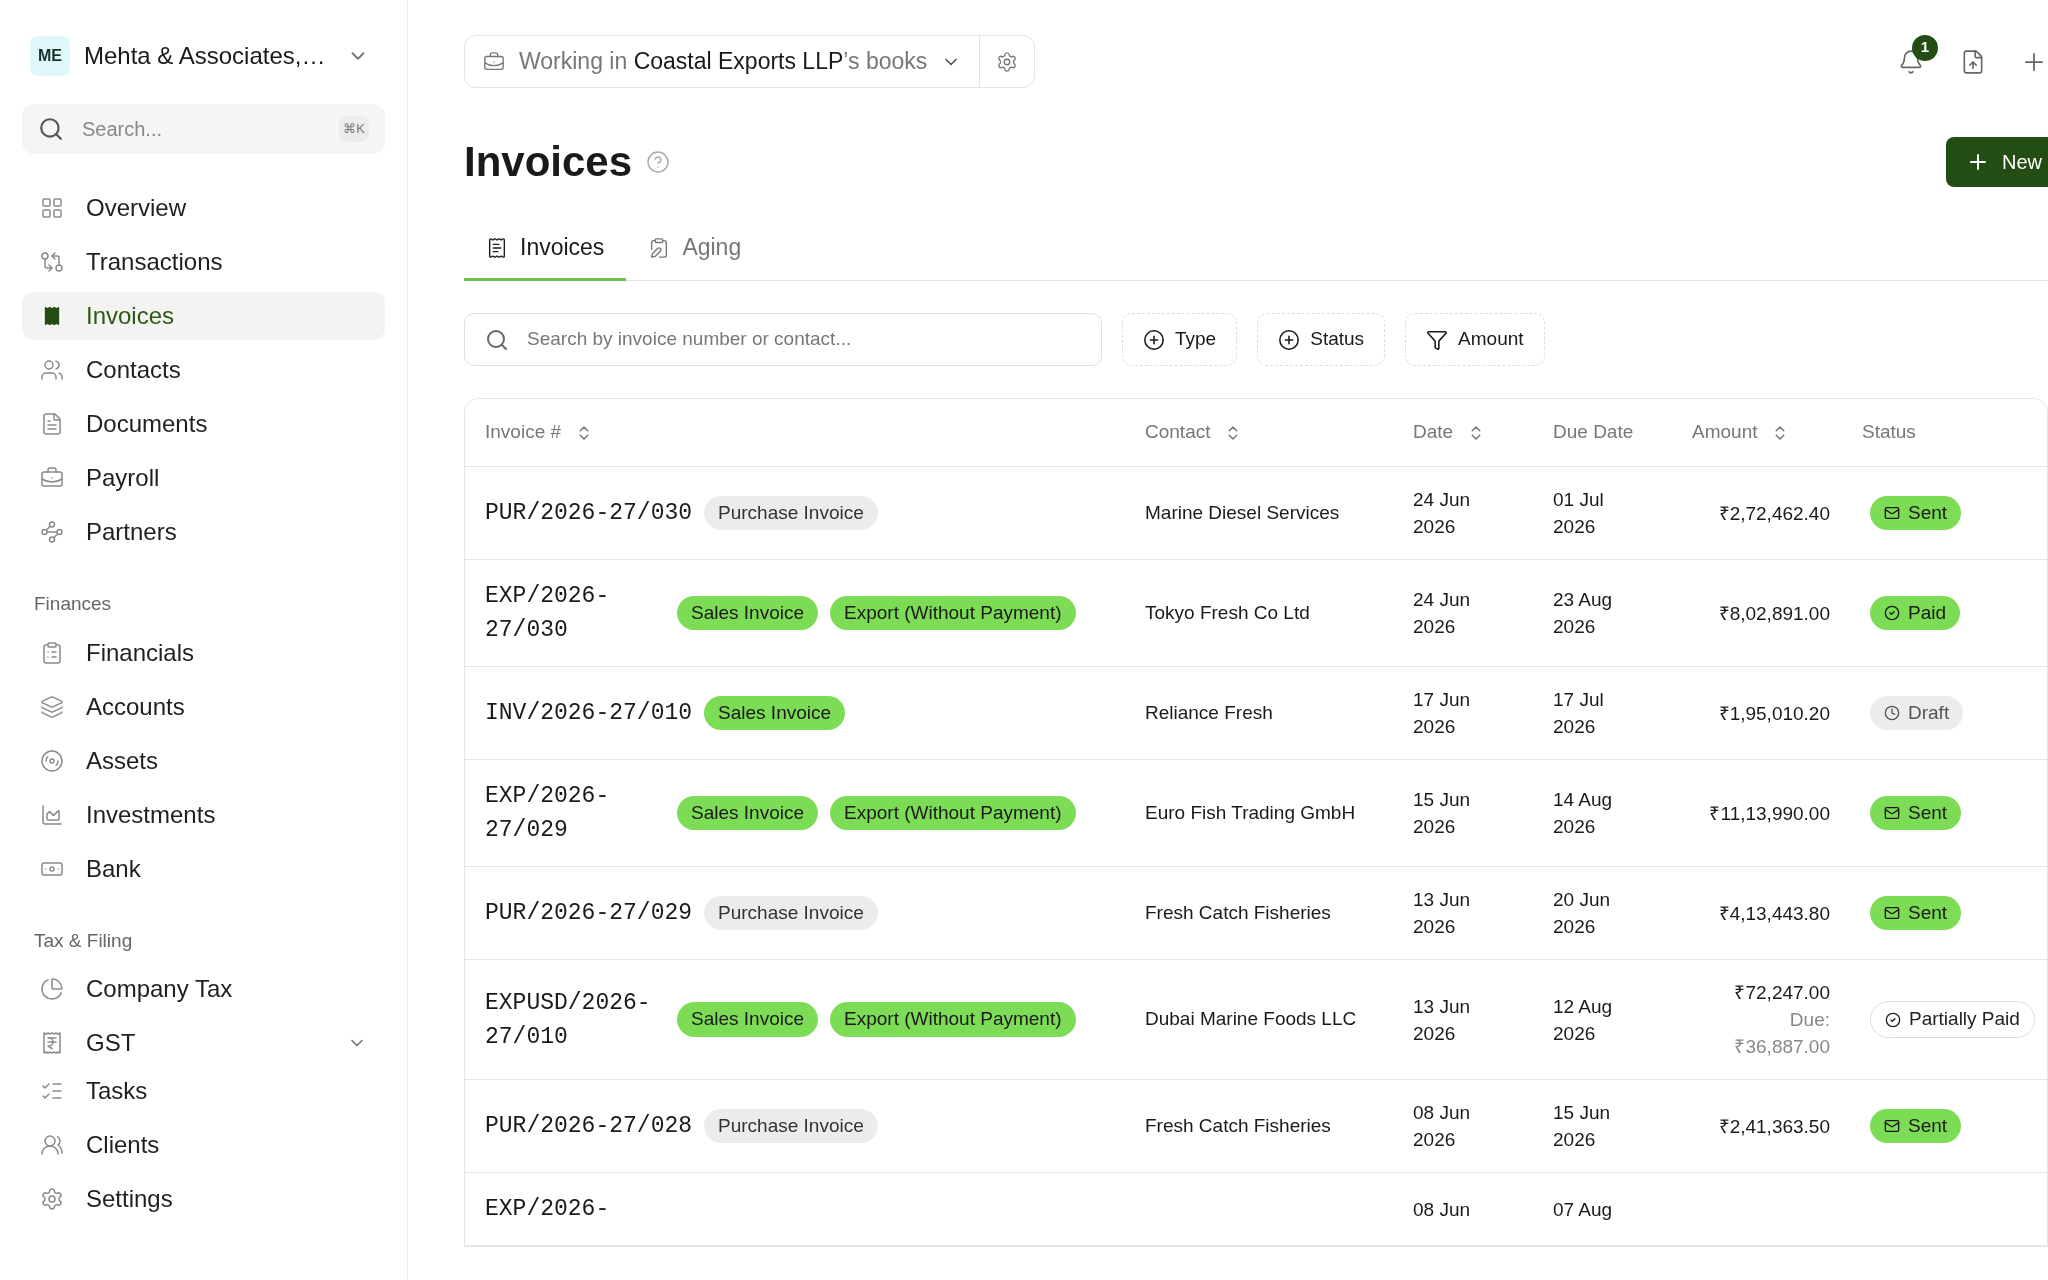 The width and height of the screenshot is (2048, 1280). I want to click on amount: ₹8,02,891.00, so click(1774, 613).